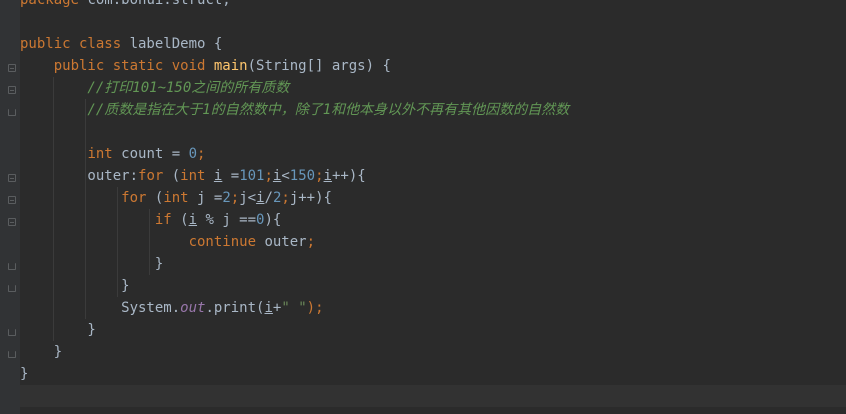 The height and width of the screenshot is (414, 846). What do you see at coordinates (230, 66) in the screenshot?
I see `code-token: main` at bounding box center [230, 66].